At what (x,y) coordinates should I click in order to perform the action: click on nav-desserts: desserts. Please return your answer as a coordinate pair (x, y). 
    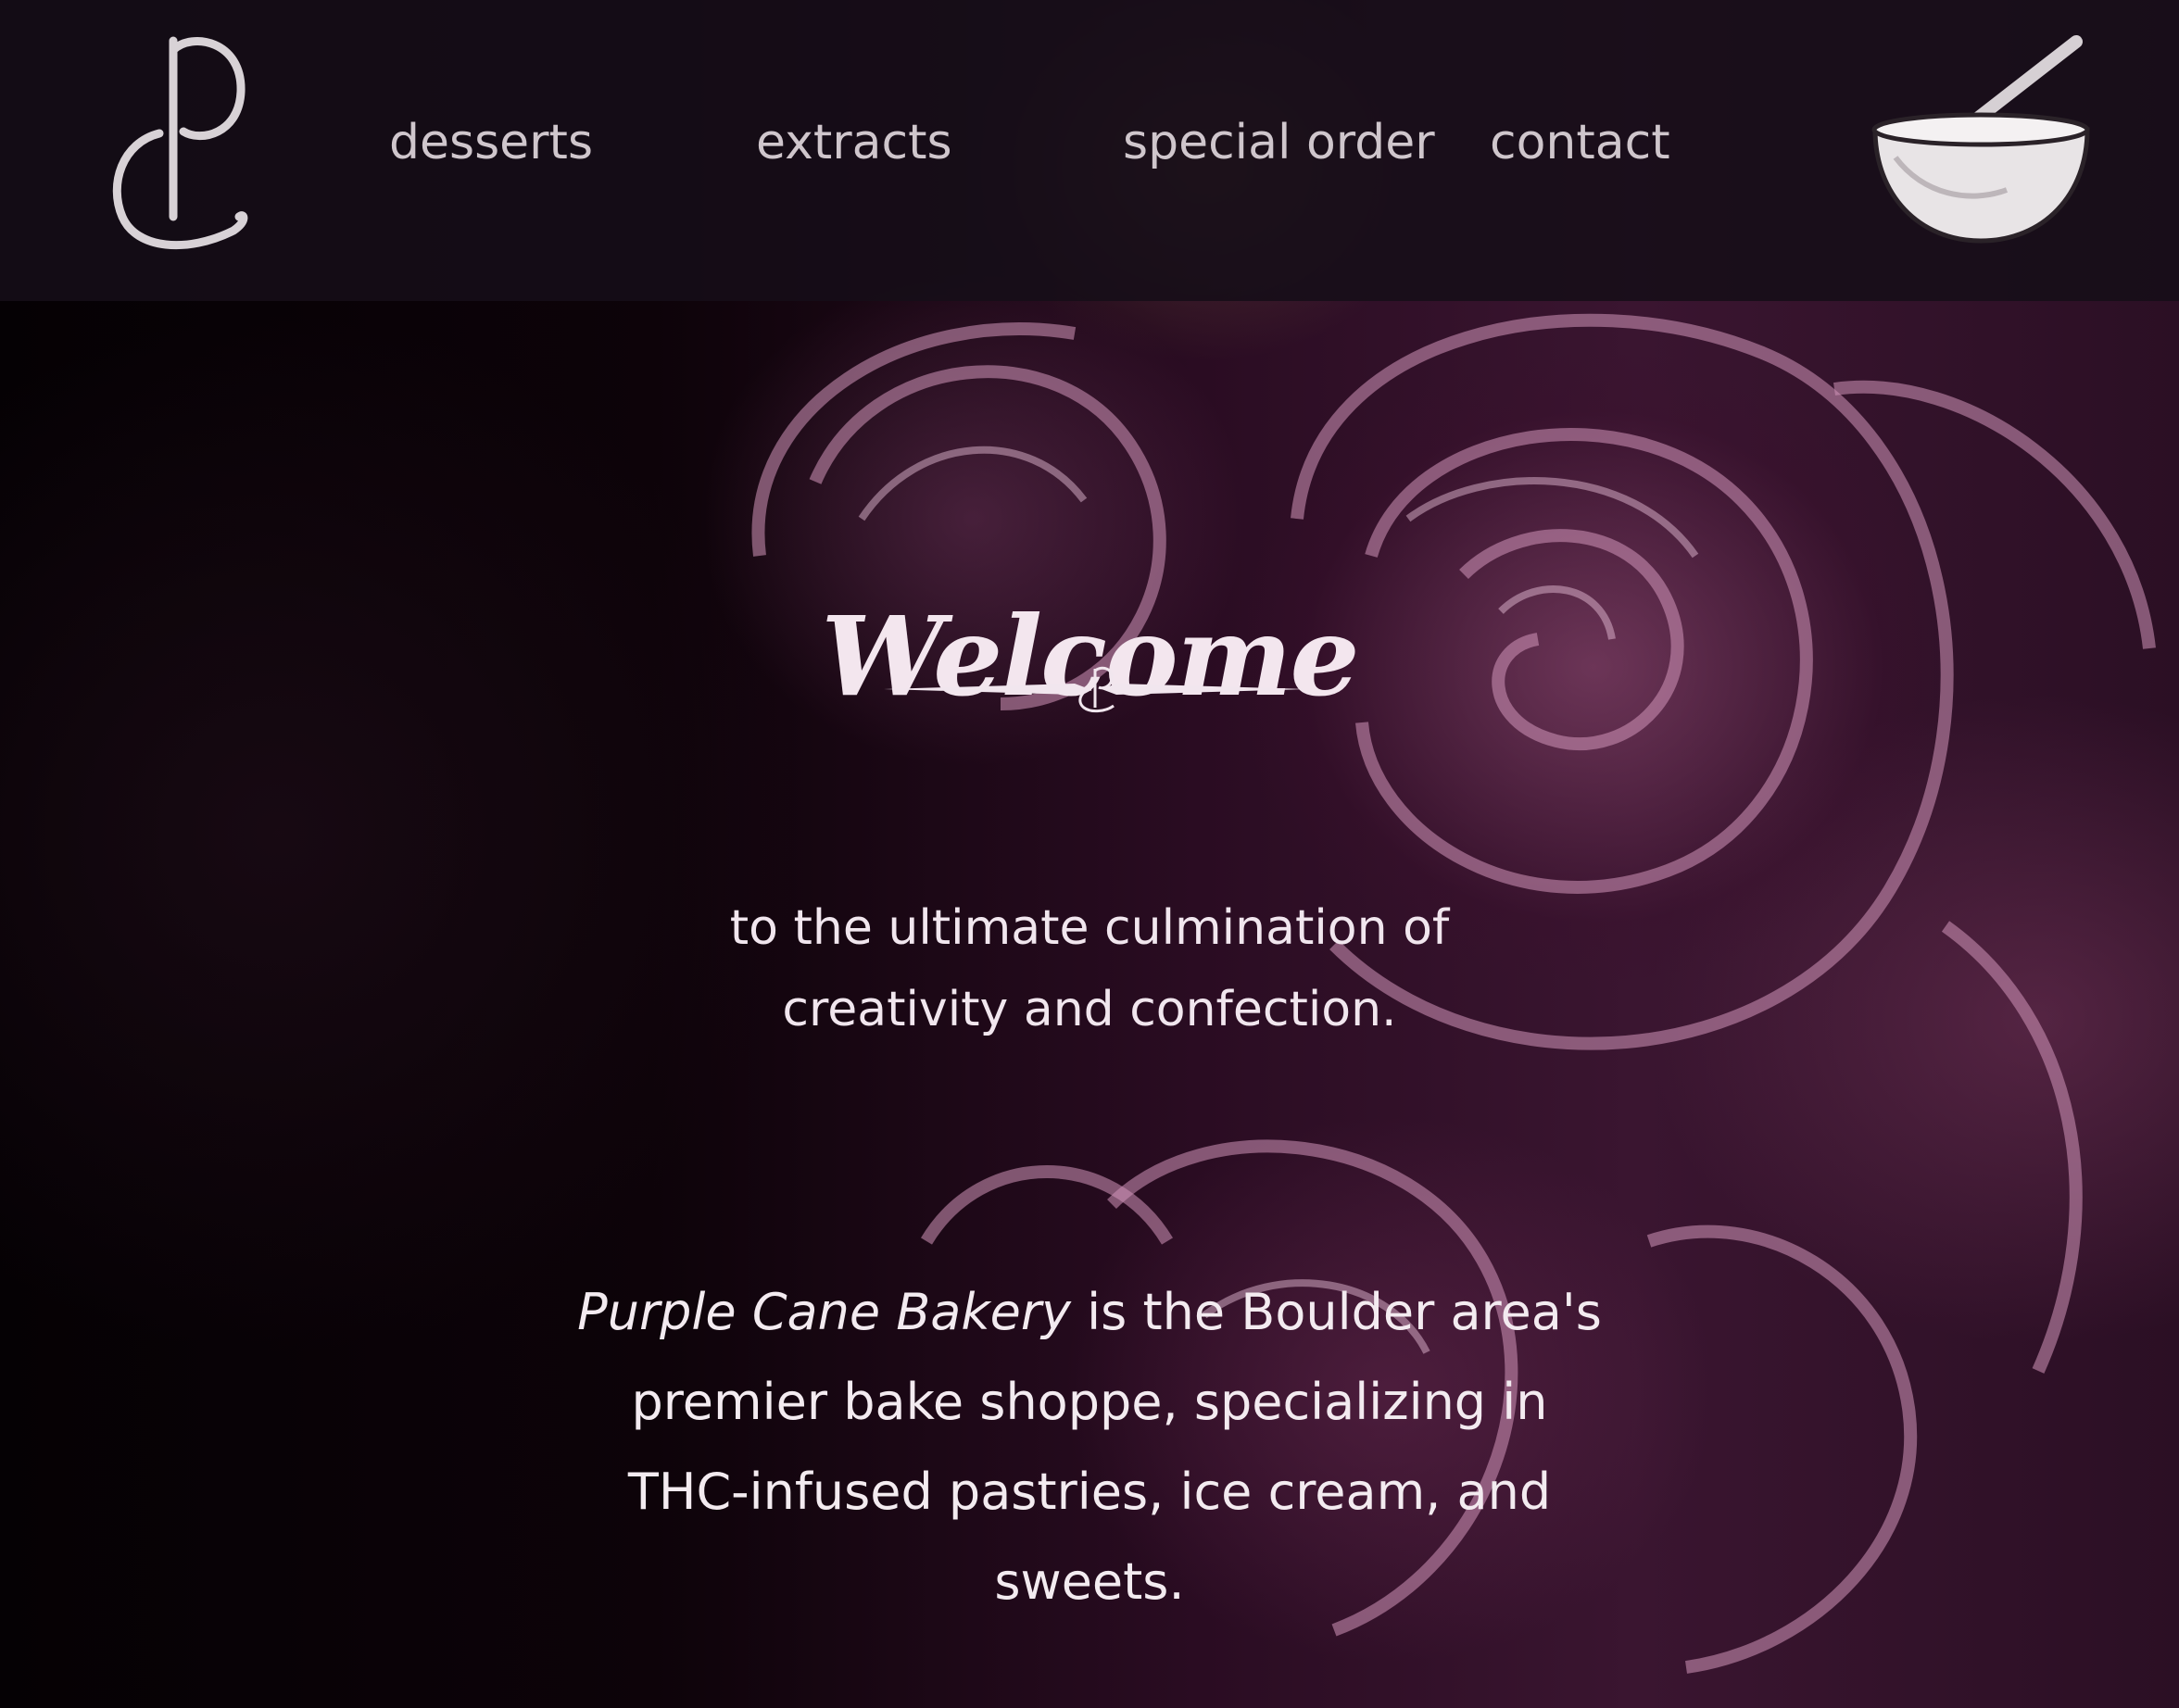
    Looking at the image, I should click on (491, 143).